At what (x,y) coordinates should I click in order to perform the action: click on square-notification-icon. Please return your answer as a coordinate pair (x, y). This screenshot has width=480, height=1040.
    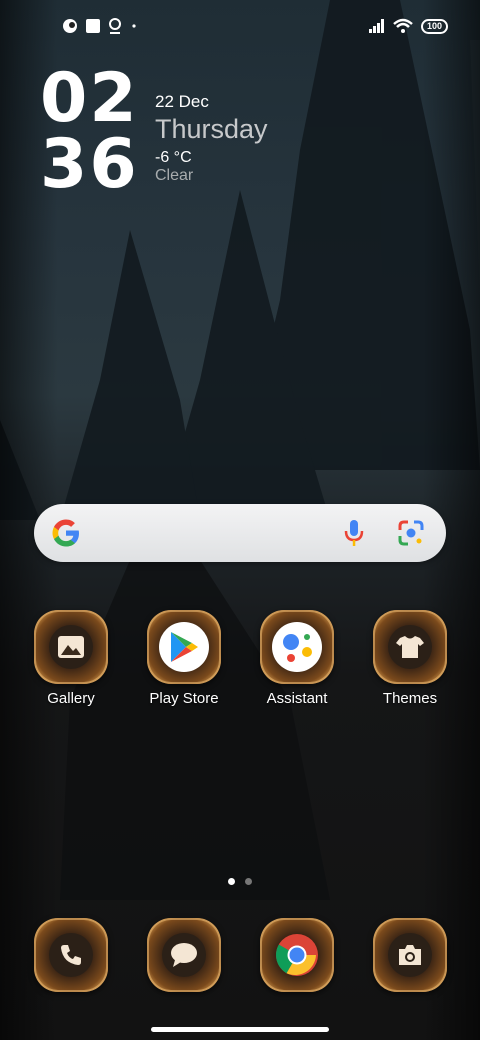
    Looking at the image, I should click on (93, 26).